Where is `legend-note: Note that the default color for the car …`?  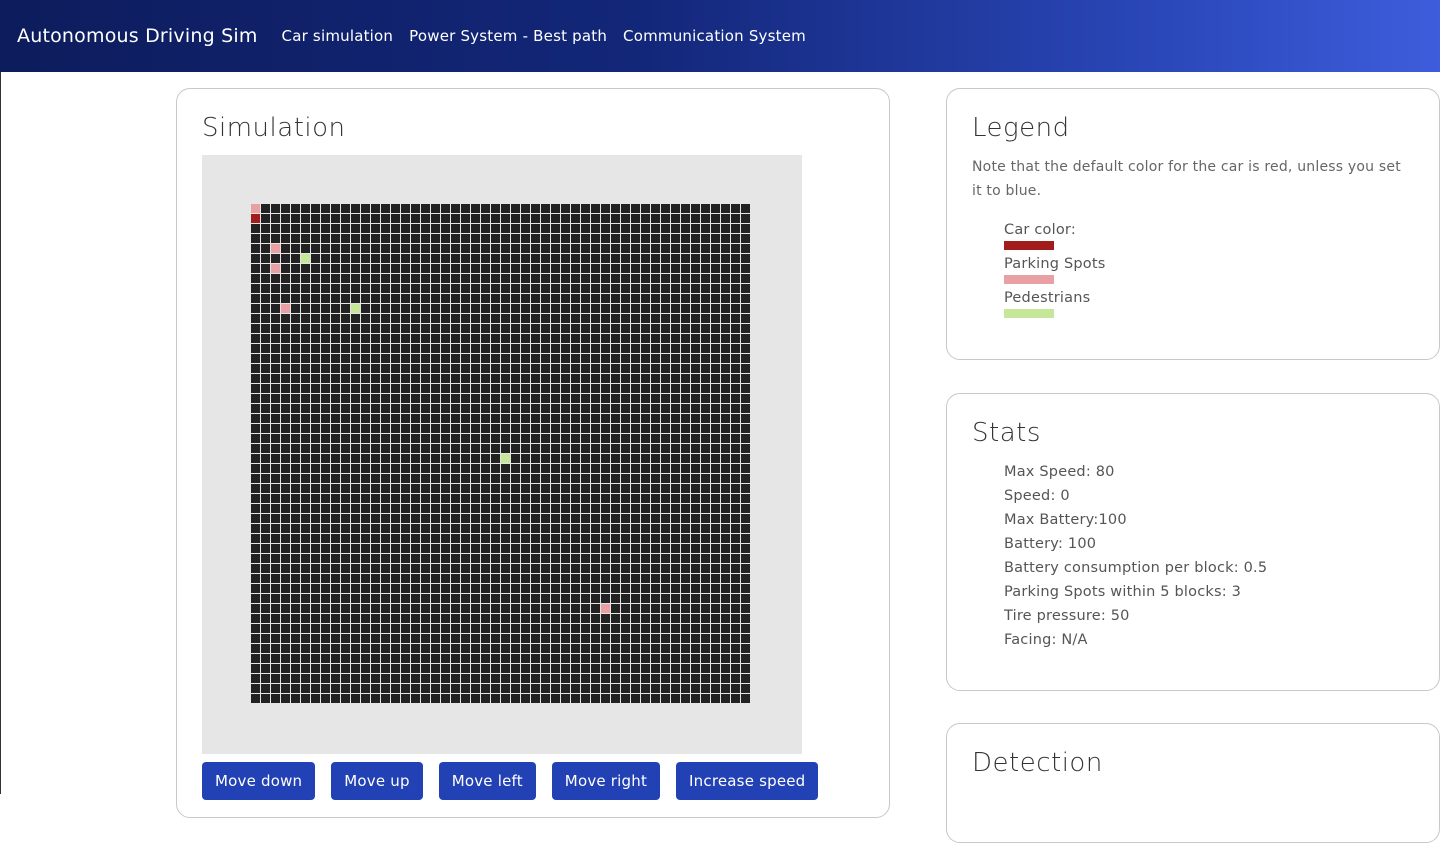 legend-note: Note that the default color for the car … is located at coordinates (1186, 179).